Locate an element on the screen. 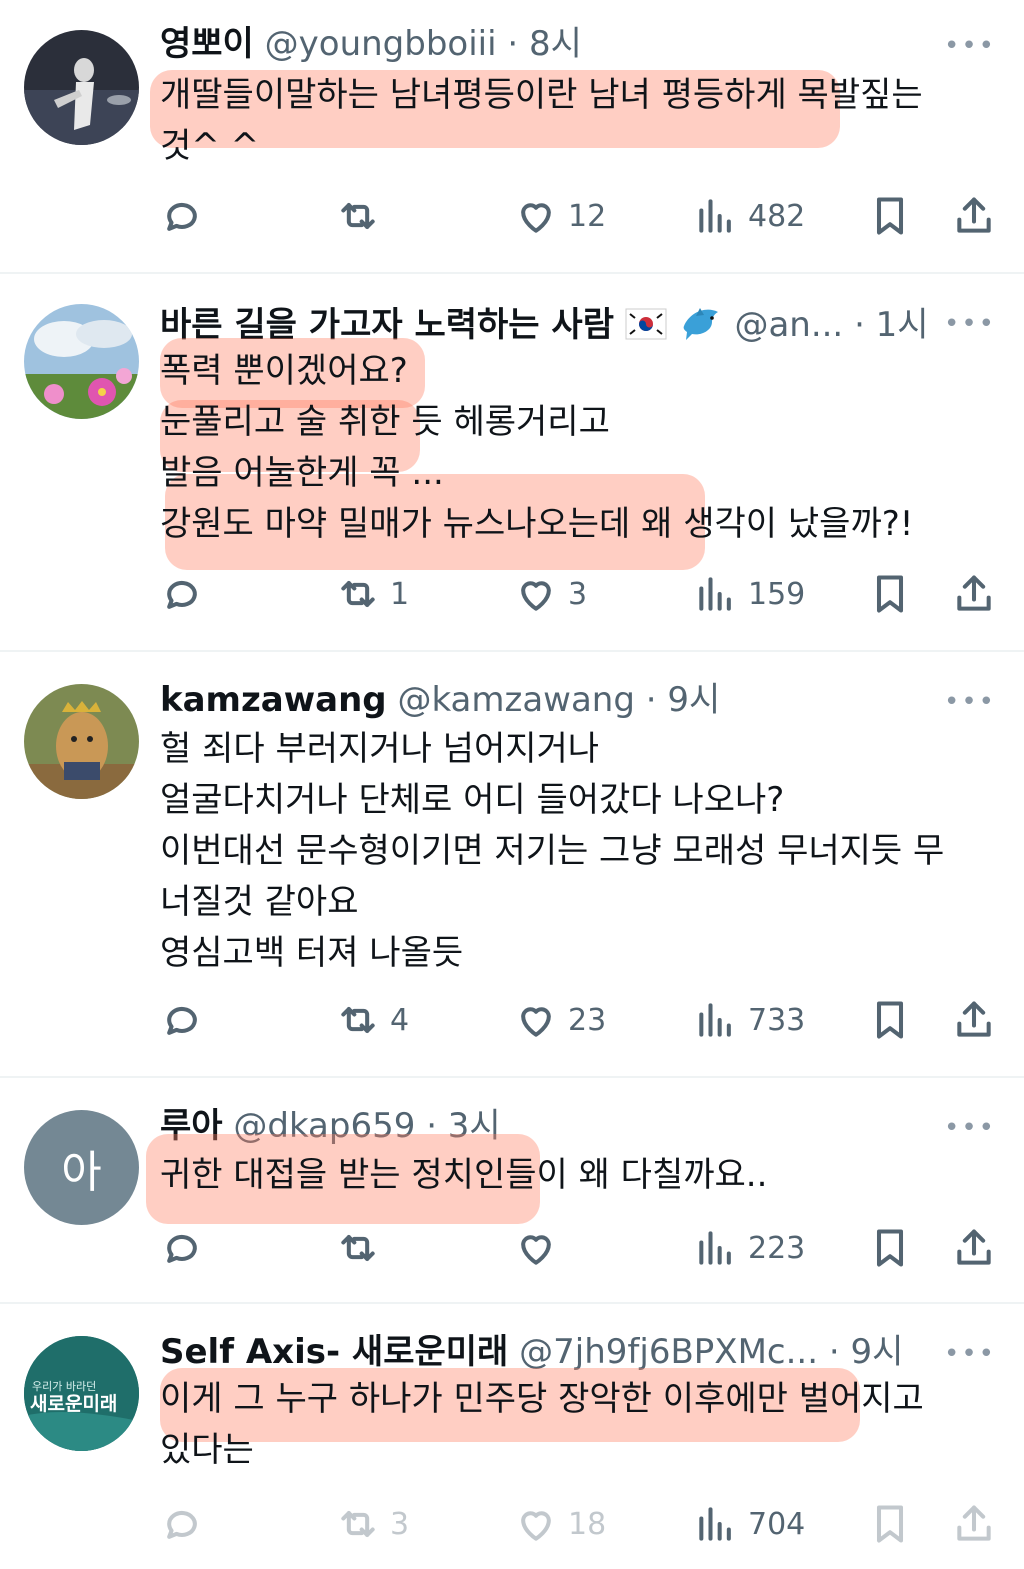  tweet-header: kamzawang @kamzawang · 9시 is located at coordinates (562, 700).